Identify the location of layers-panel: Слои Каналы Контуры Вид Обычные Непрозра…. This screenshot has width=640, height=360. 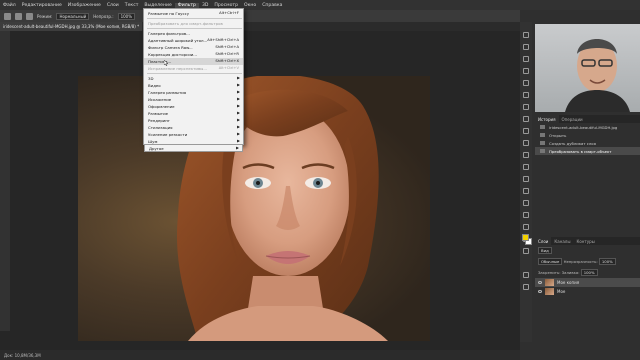
(587, 293).